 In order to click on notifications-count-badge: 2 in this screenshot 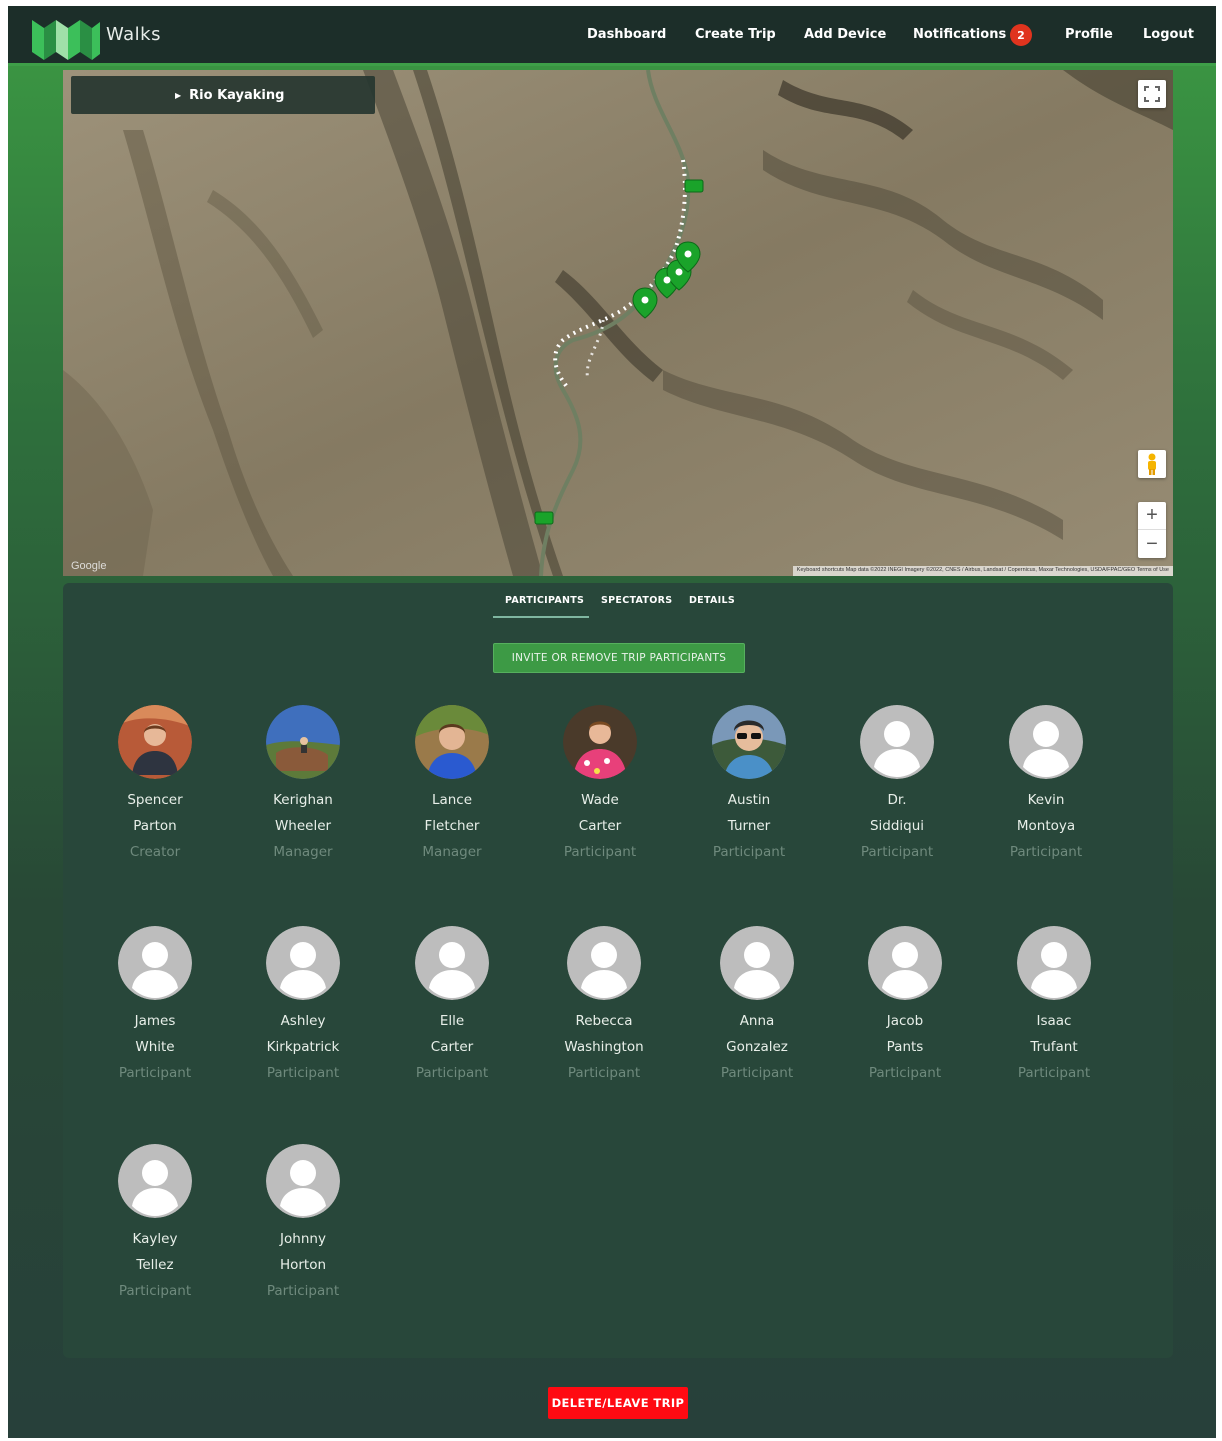, I will do `click(1021, 35)`.